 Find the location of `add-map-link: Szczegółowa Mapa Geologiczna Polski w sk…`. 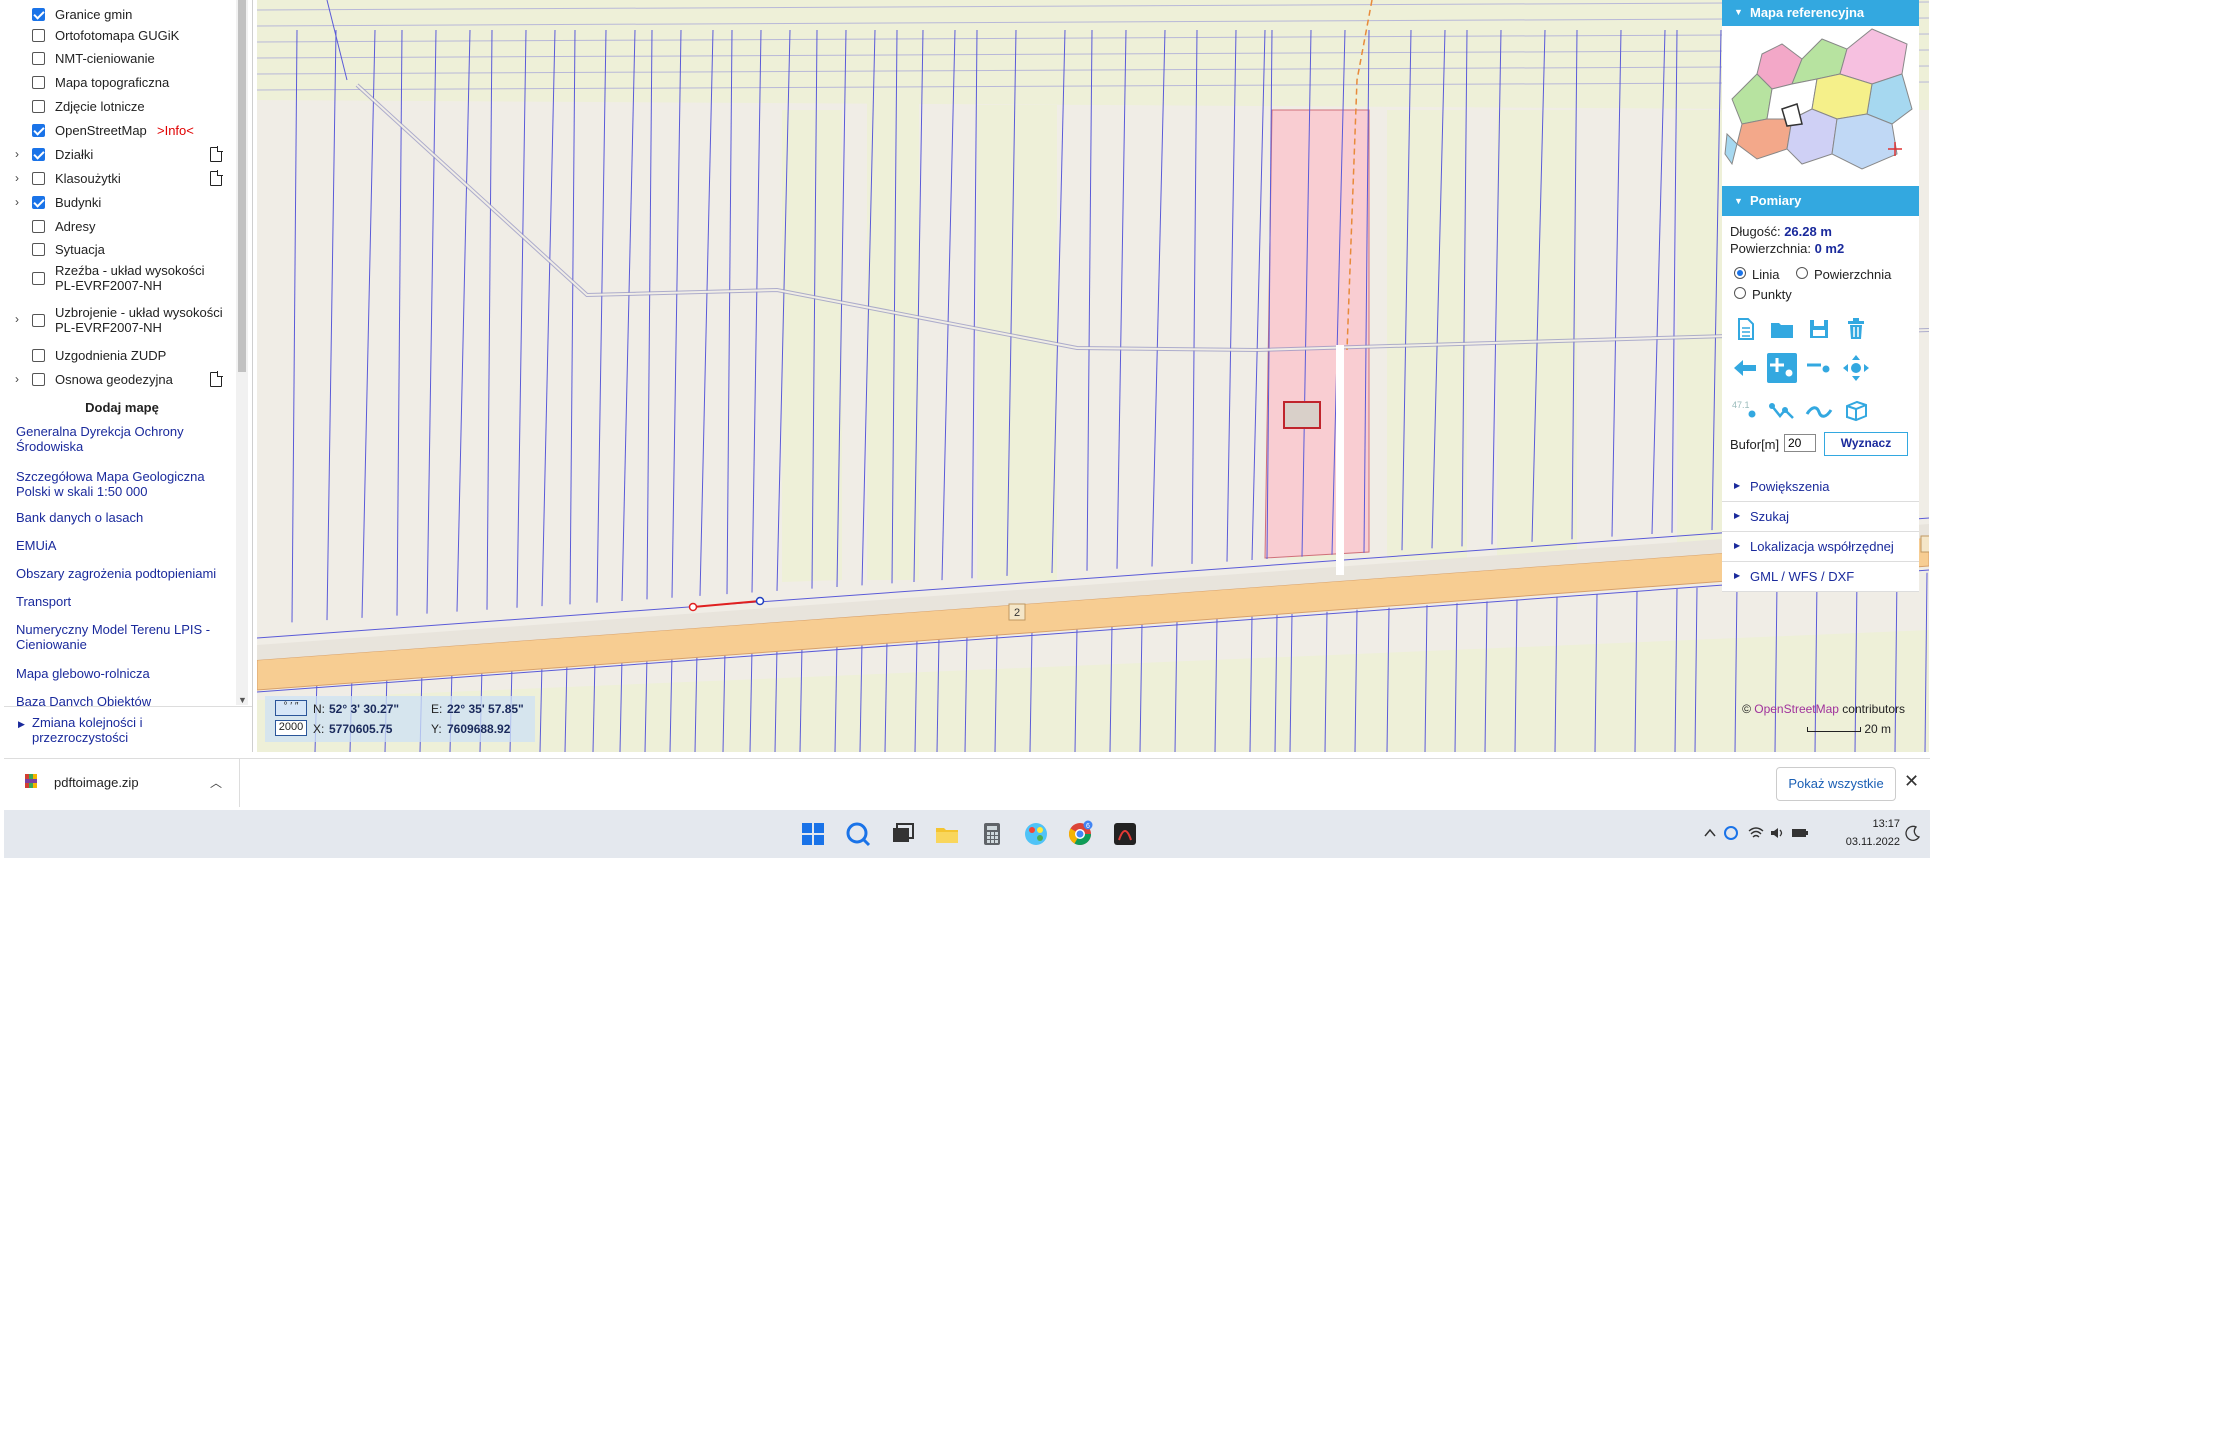

add-map-link: Szczegółowa Mapa Geologiczna Polski w sk… is located at coordinates (123, 484).